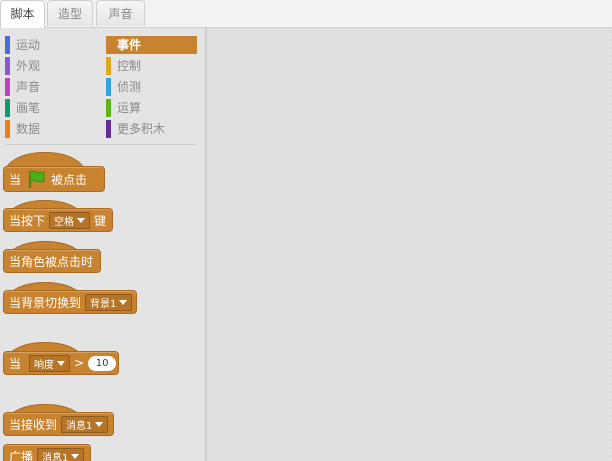 Image resolution: width=612 pixels, height=461 pixels. I want to click on message-dropdown-value: 消息1, so click(79, 426).